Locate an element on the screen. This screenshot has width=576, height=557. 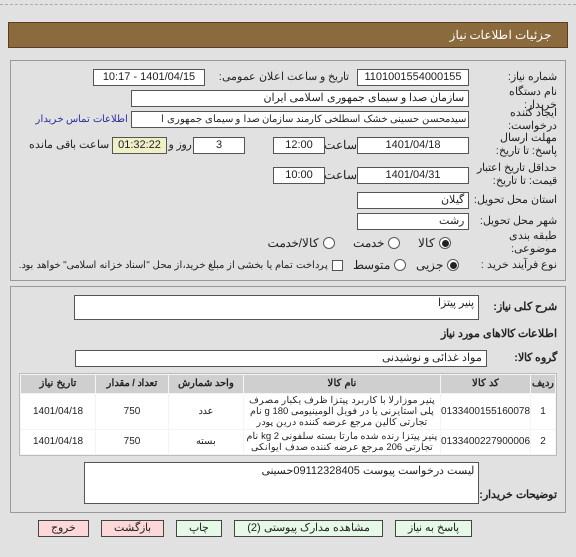
checkbox is located at coordinates (337, 265).